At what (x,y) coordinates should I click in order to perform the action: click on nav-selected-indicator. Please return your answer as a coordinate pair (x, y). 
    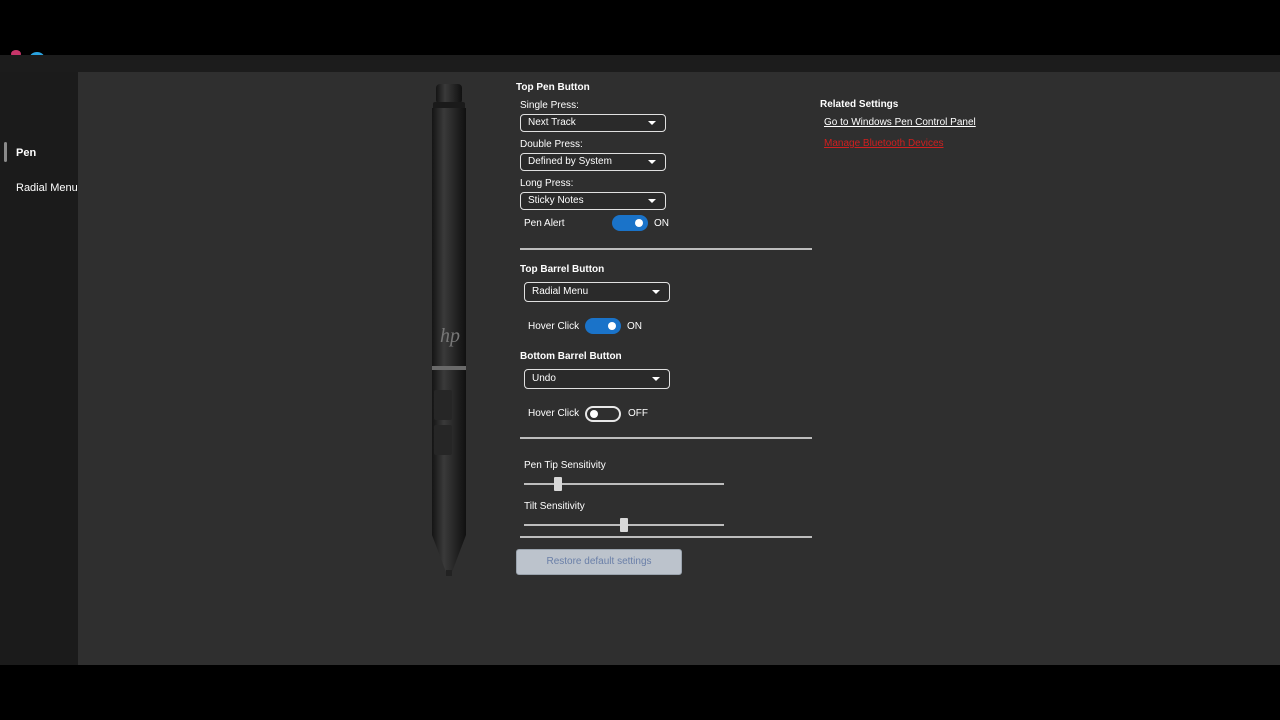
    Looking at the image, I should click on (5, 152).